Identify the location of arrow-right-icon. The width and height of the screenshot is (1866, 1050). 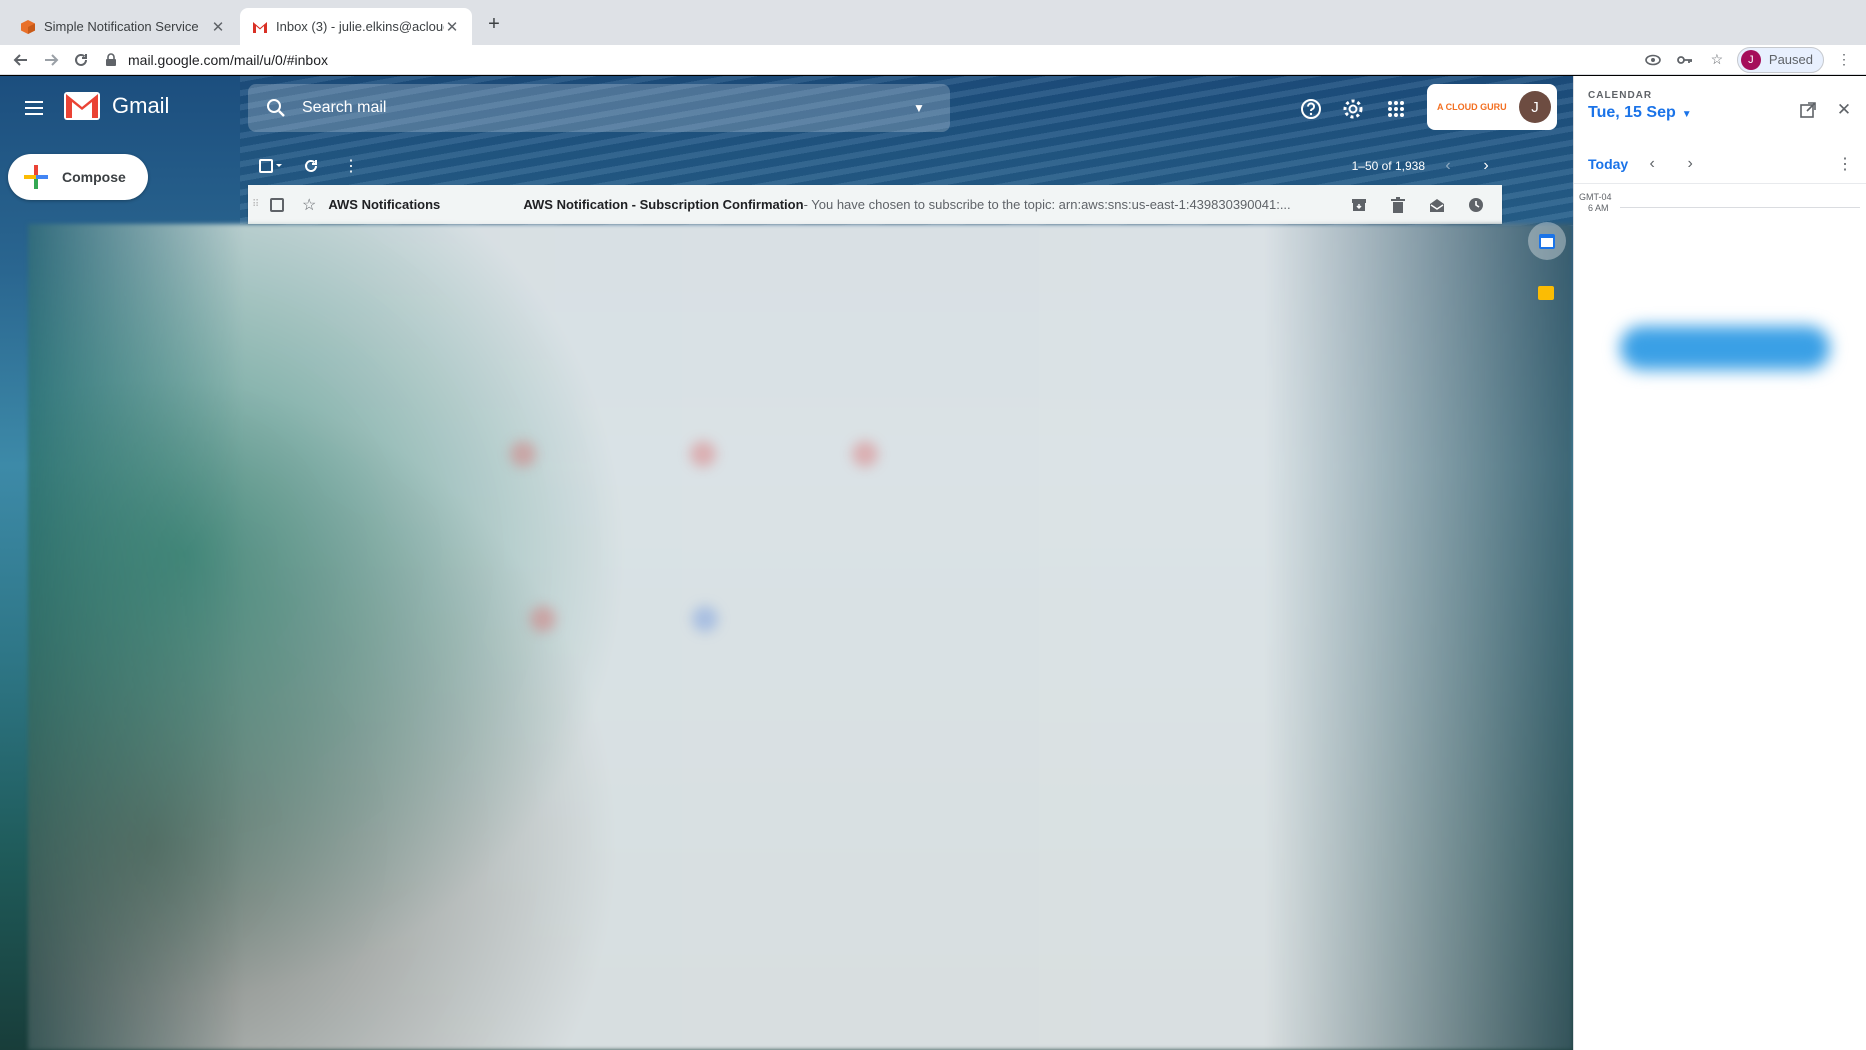
(52, 59).